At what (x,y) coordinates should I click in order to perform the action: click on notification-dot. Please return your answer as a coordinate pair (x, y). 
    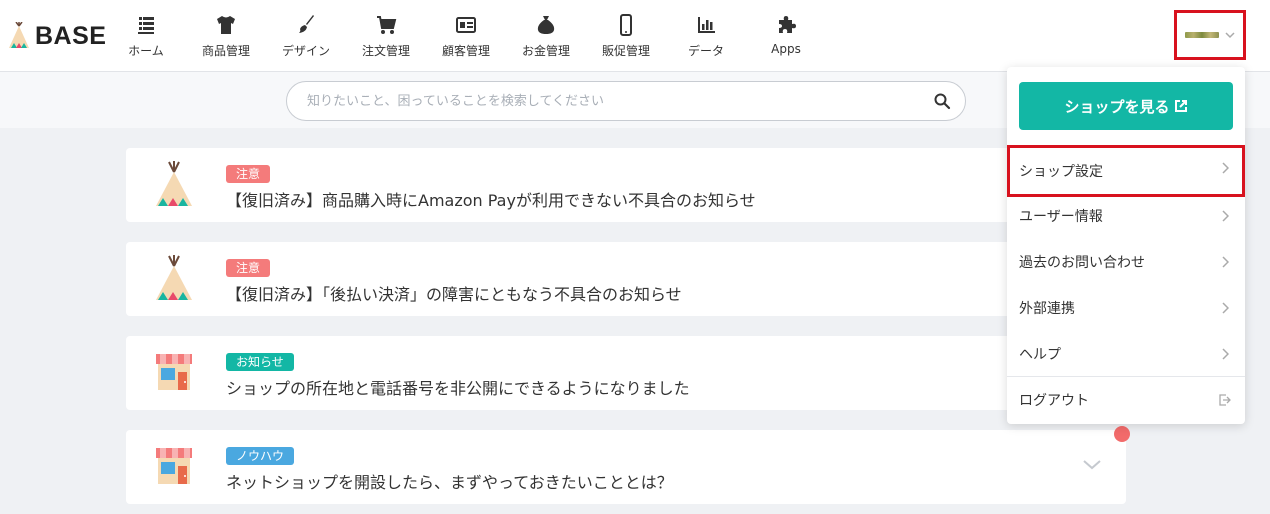
    Looking at the image, I should click on (1122, 434).